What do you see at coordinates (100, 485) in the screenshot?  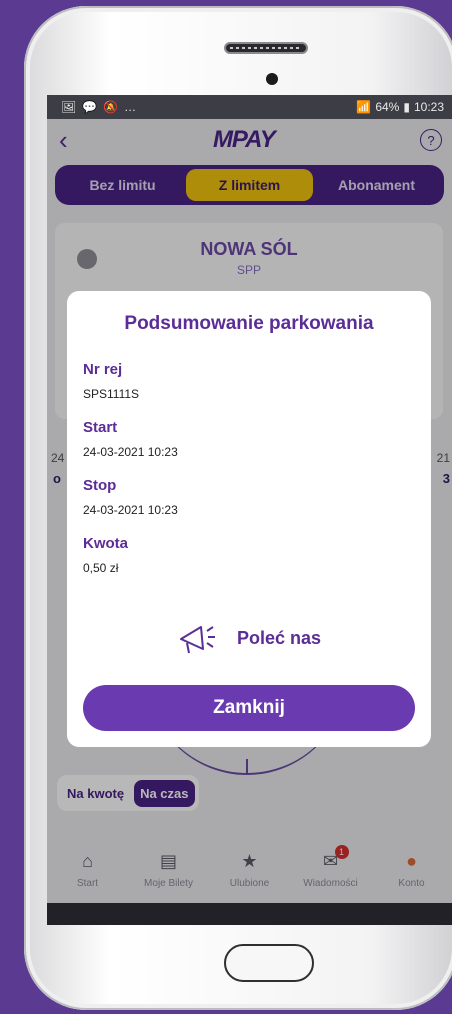 I see `stop-label: Stop` at bounding box center [100, 485].